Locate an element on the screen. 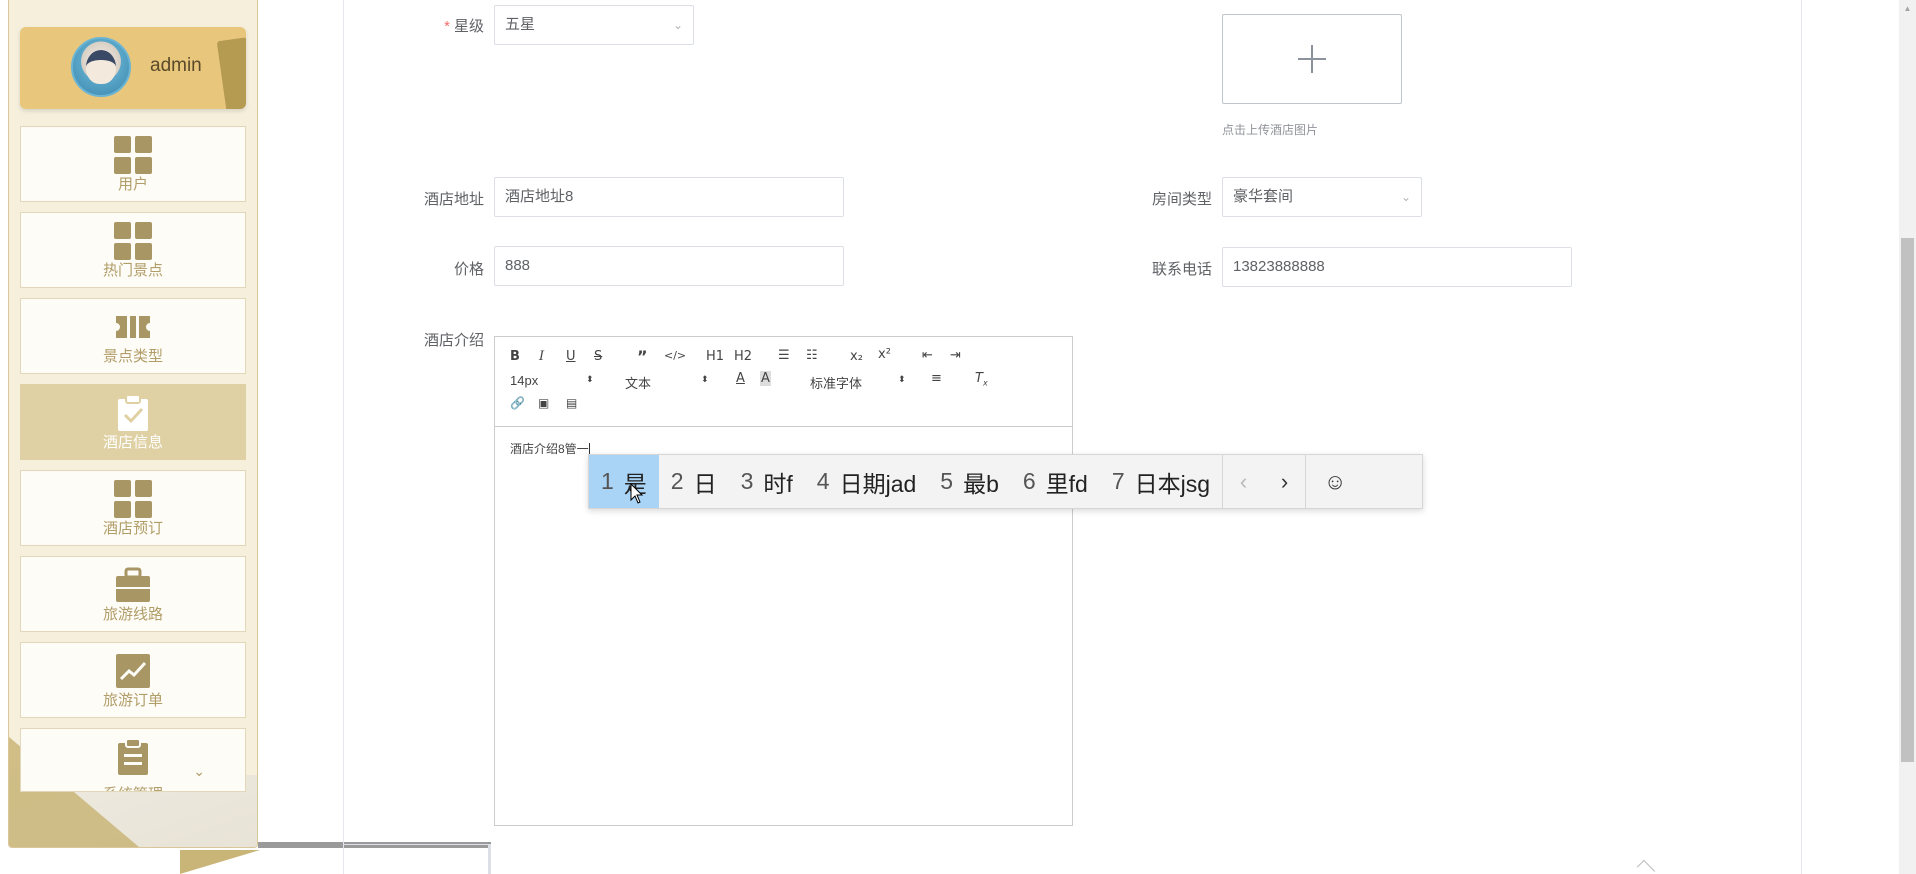 The width and height of the screenshot is (1916, 874). ordered-list-icon: ☰ is located at coordinates (784, 355).